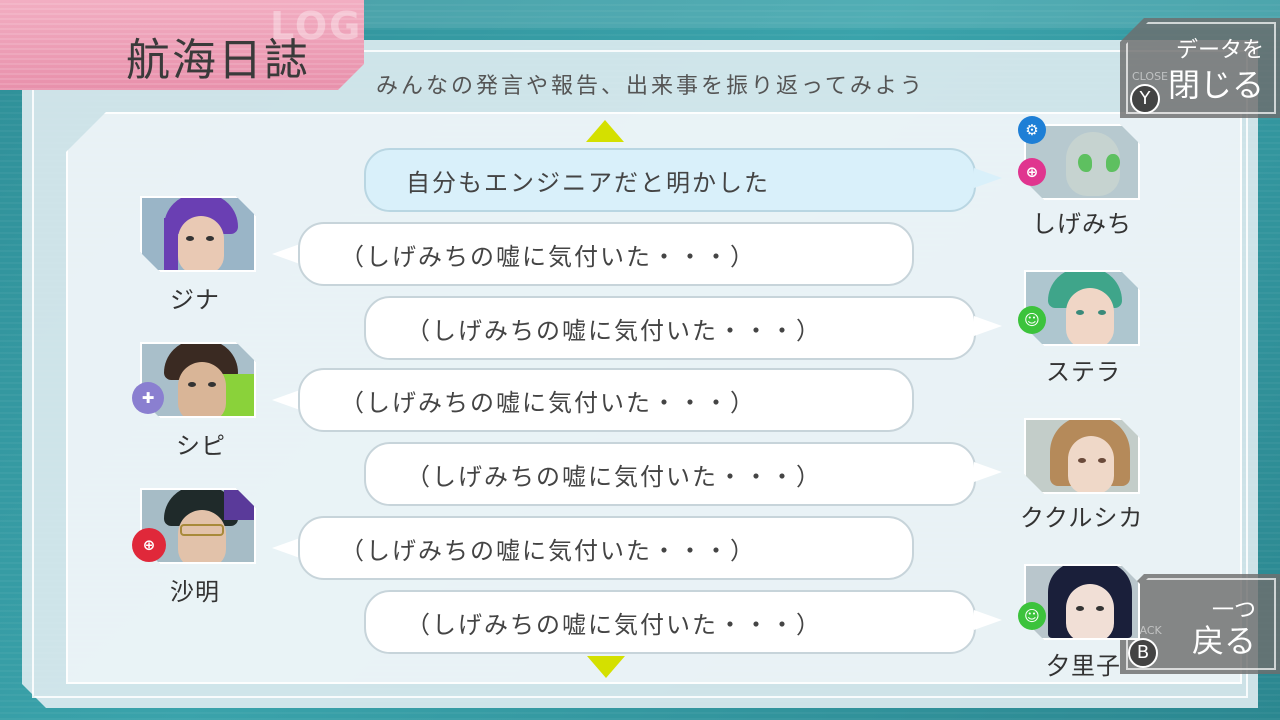 This screenshot has height=720, width=1280. I want to click on log-entry-bubble: 自分もエンジニアだと明かした, so click(670, 180).